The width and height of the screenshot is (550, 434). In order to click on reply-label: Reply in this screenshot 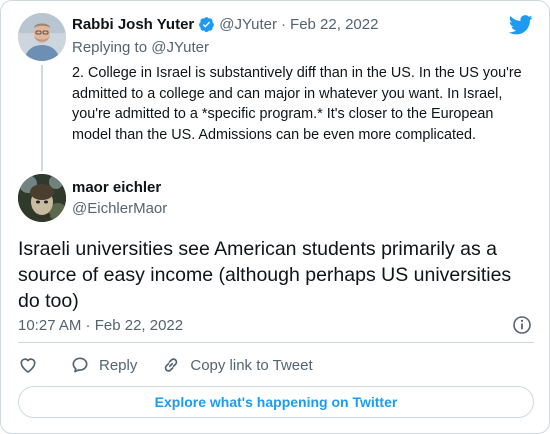, I will do `click(118, 365)`.